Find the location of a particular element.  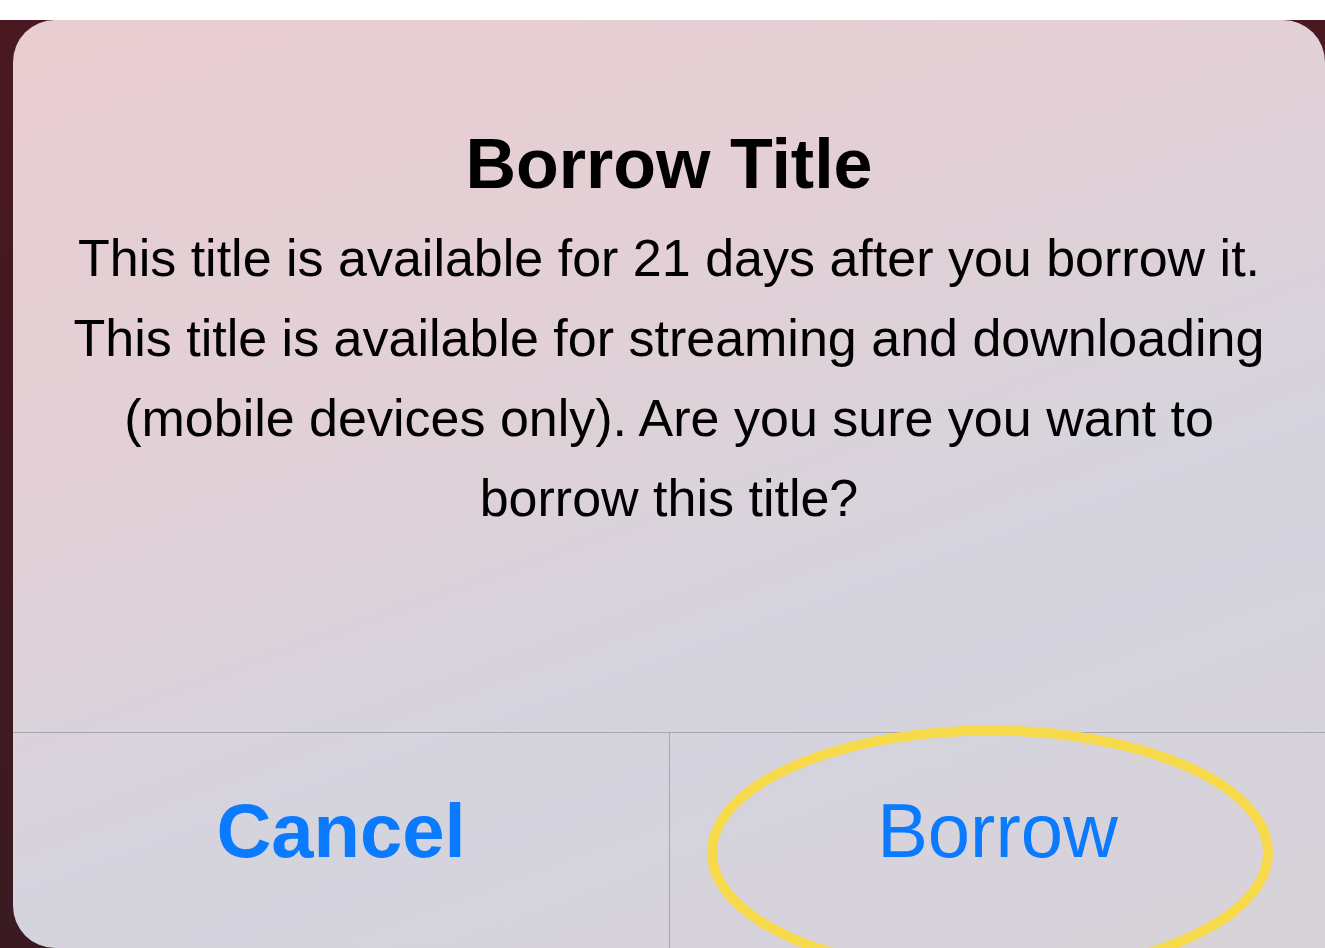

confirm-button: Borrow is located at coordinates (997, 840).